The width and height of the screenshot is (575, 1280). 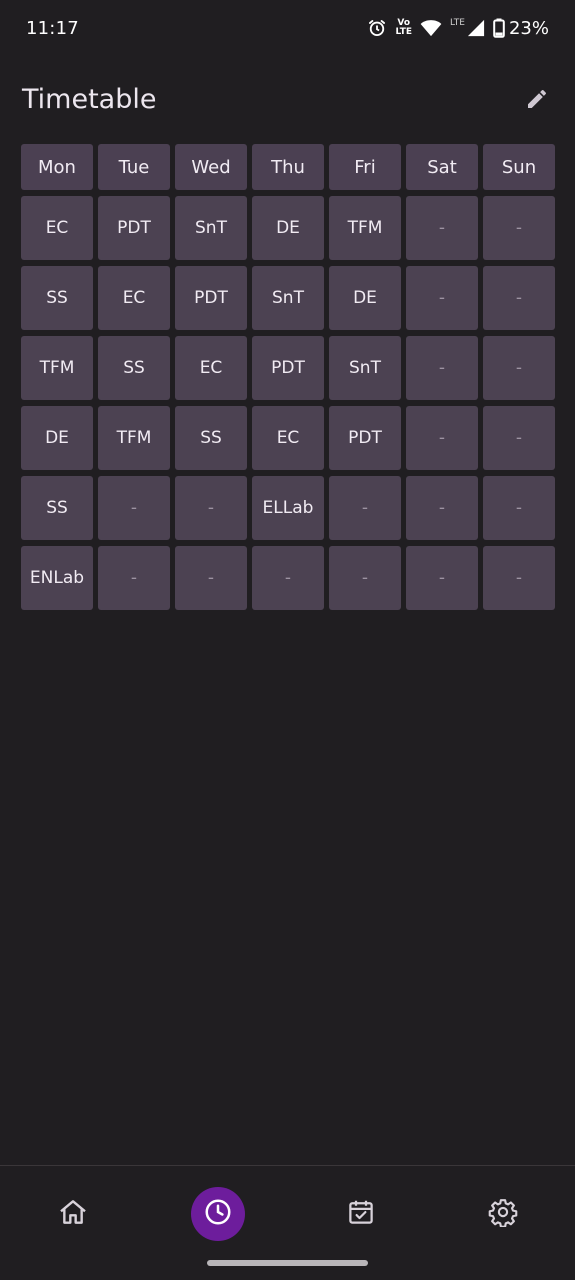 I want to click on volte-bottom-label: LTE, so click(x=404, y=32).